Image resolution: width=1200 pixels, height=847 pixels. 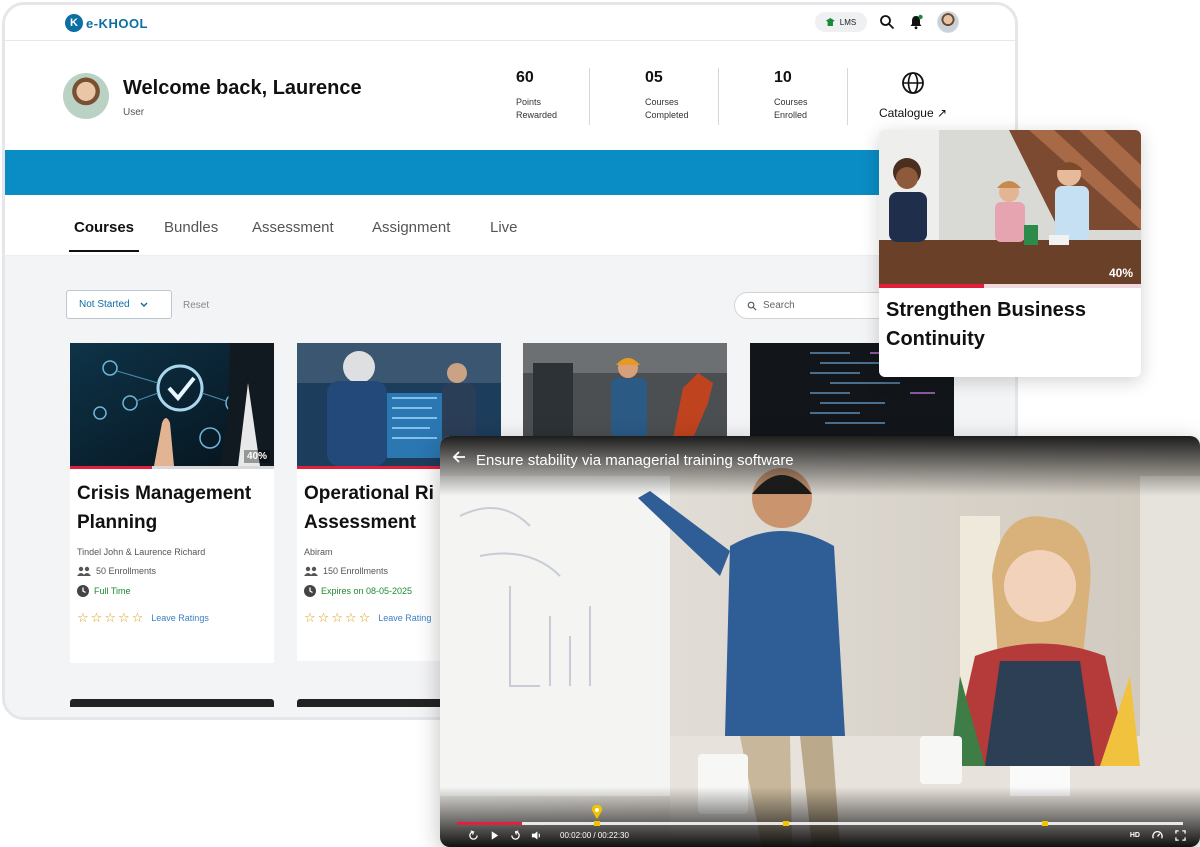 I want to click on course-thumbnail: 40%, so click(x=172, y=404).